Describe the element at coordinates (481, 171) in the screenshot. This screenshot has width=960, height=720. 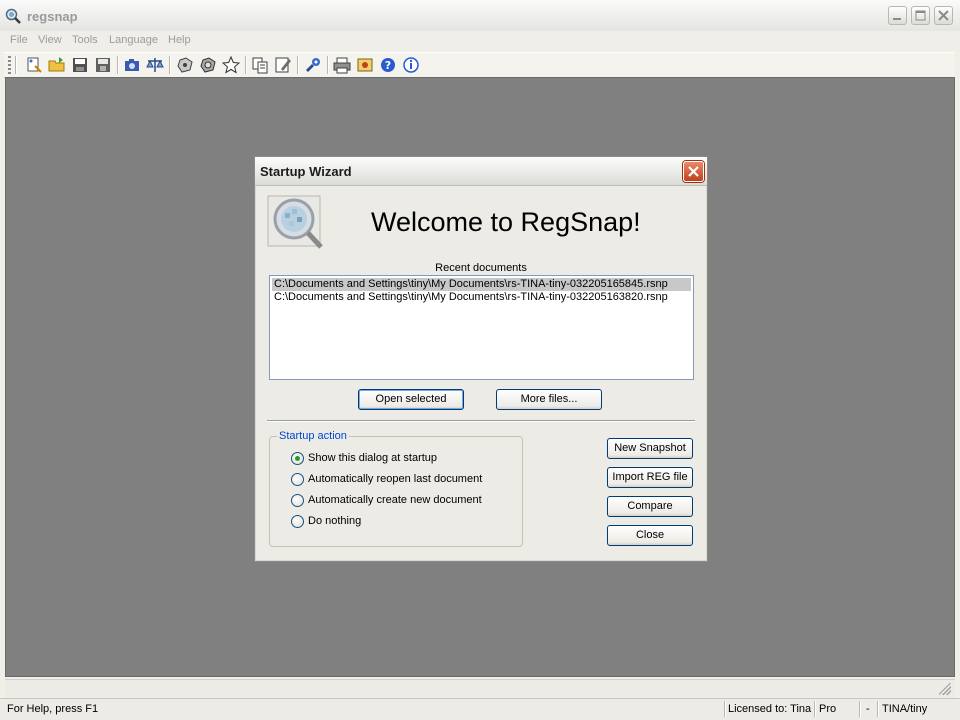
I see `dialog-title-bar: Startup Wizard` at that location.